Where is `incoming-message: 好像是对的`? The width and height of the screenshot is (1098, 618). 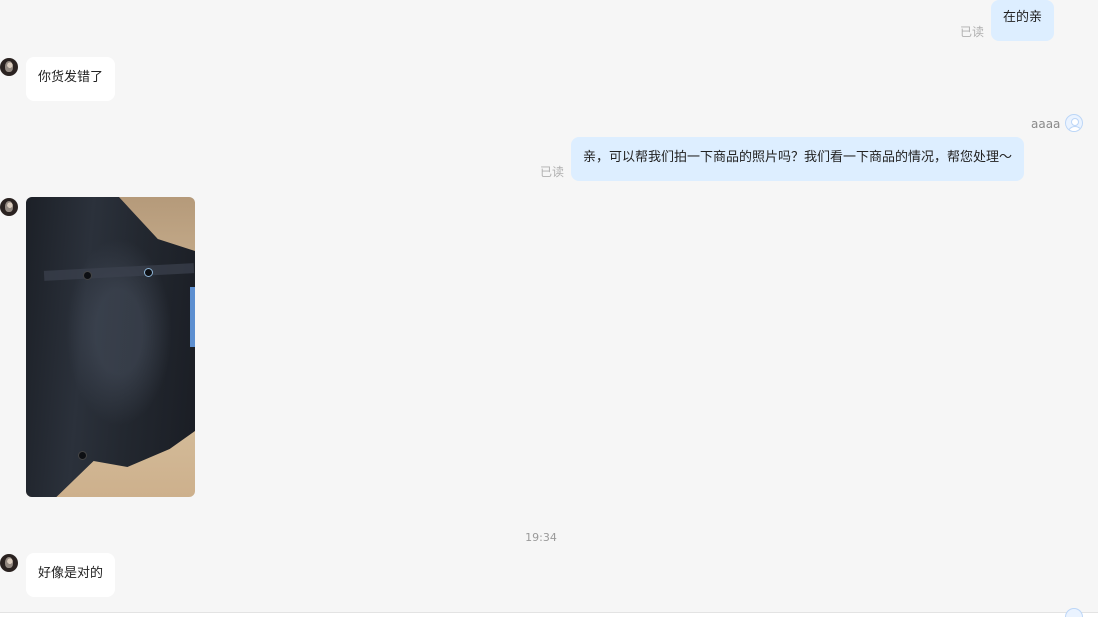
incoming-message: 好像是对的 is located at coordinates (71, 575).